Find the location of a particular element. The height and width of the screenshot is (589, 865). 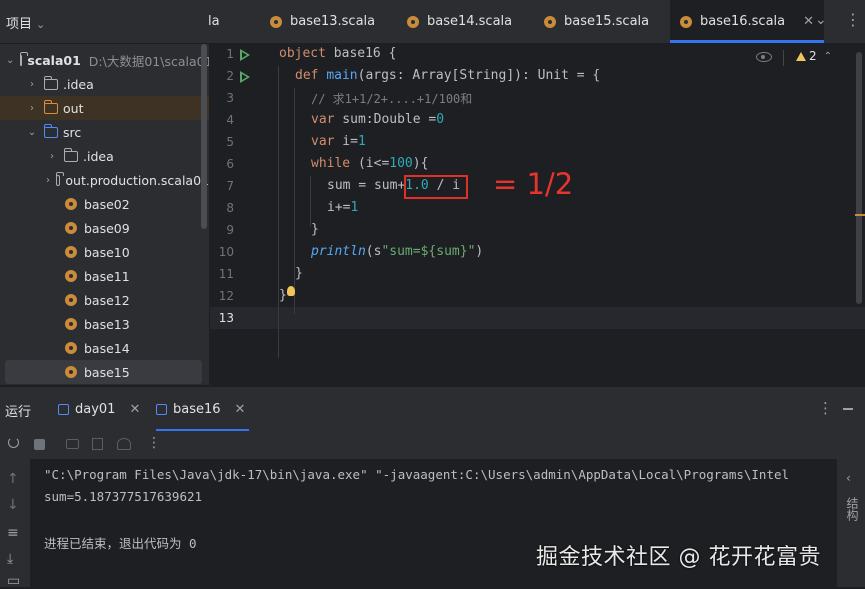

tree-item-base11: base11 is located at coordinates (104, 276).